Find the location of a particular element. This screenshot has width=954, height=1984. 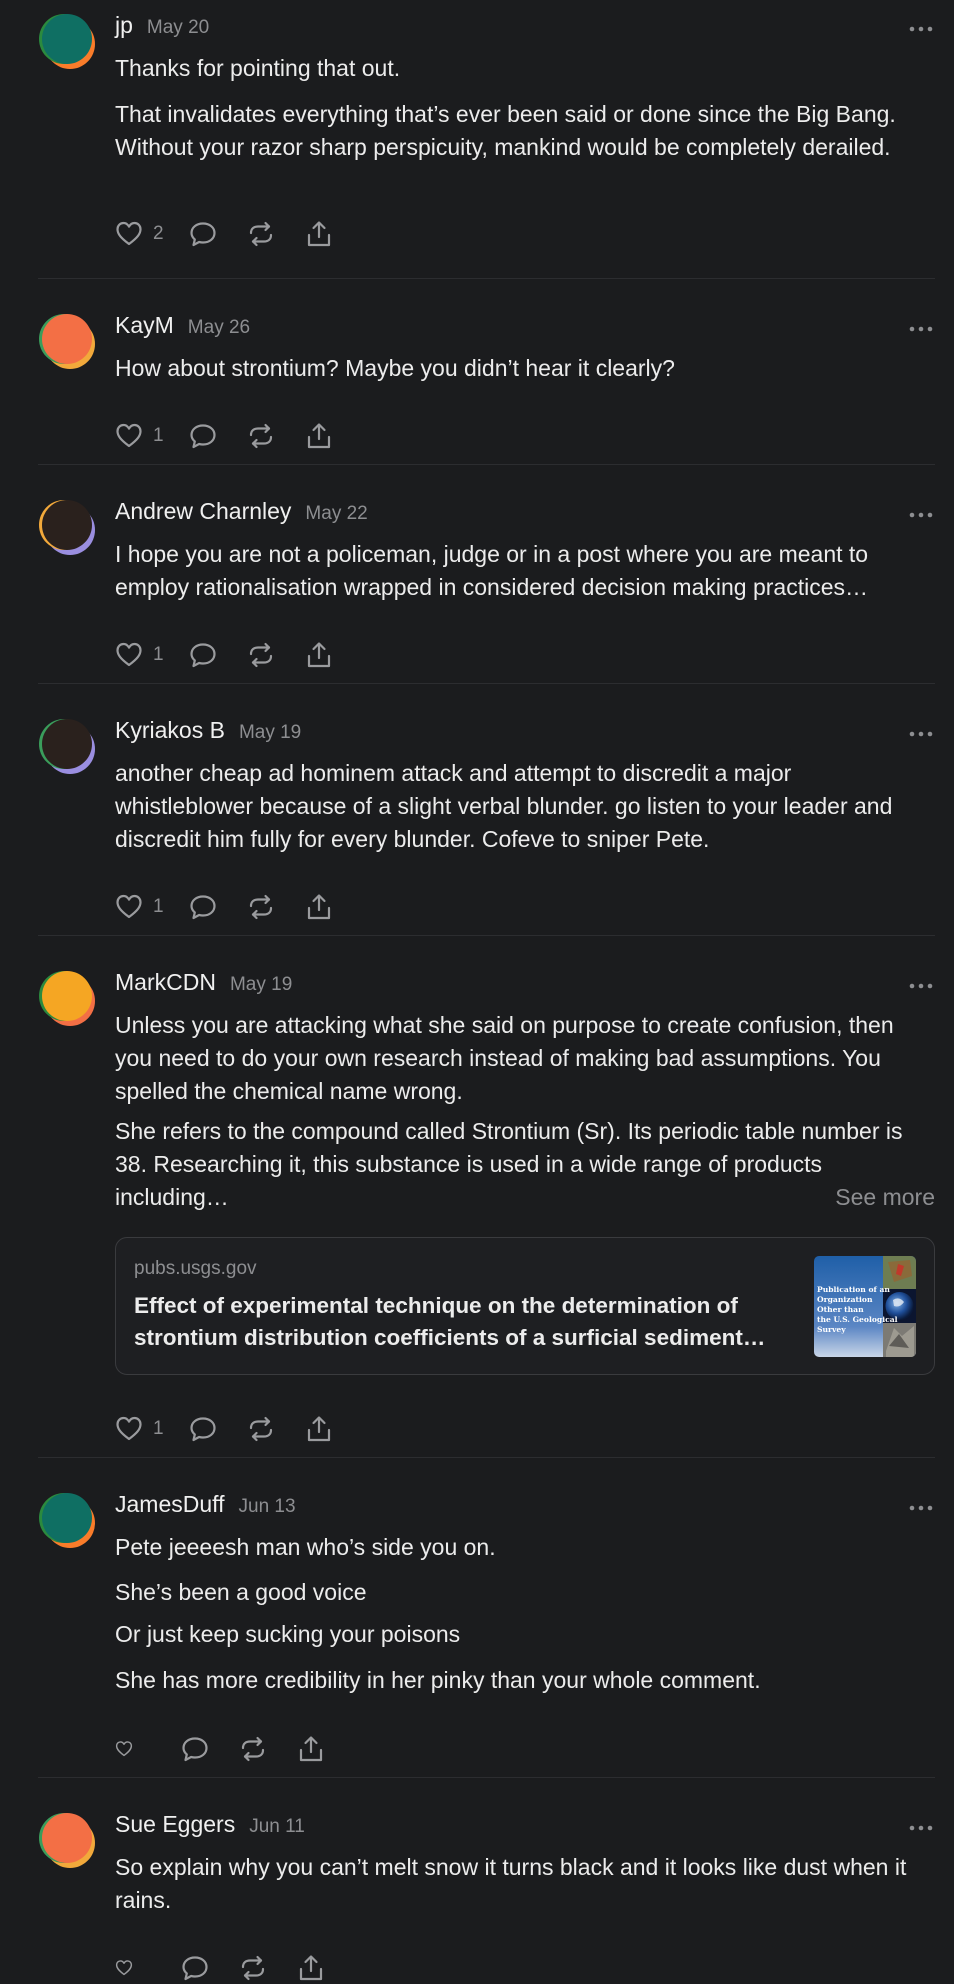

svg-text: Publication of an is located at coordinates (853, 1289).